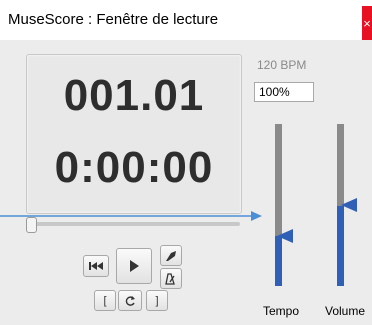 This screenshot has height=325, width=372. Describe the element at coordinates (131, 216) in the screenshot. I see `annotation-arrow` at that location.